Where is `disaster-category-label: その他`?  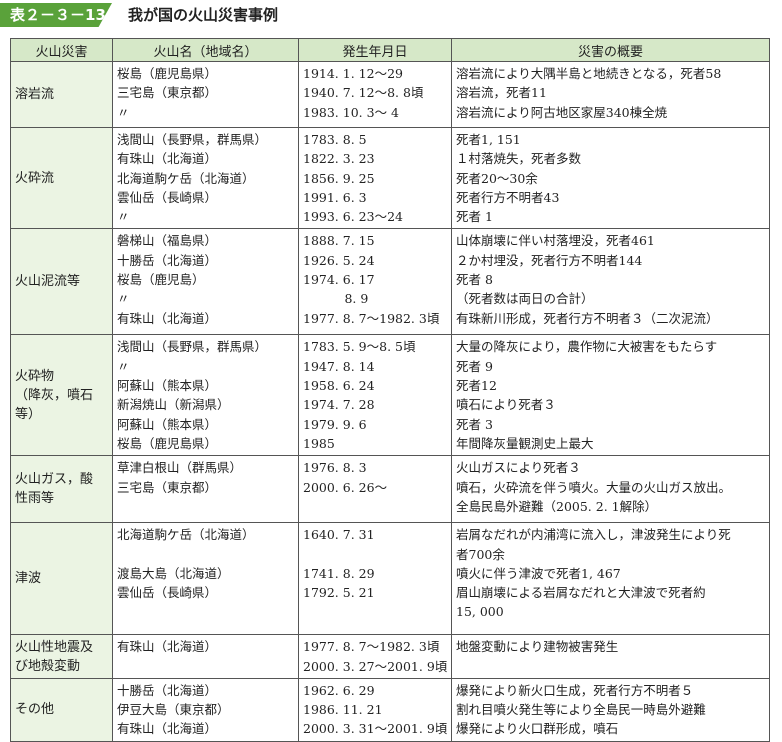 disaster-category-label: その他 is located at coordinates (35, 710).